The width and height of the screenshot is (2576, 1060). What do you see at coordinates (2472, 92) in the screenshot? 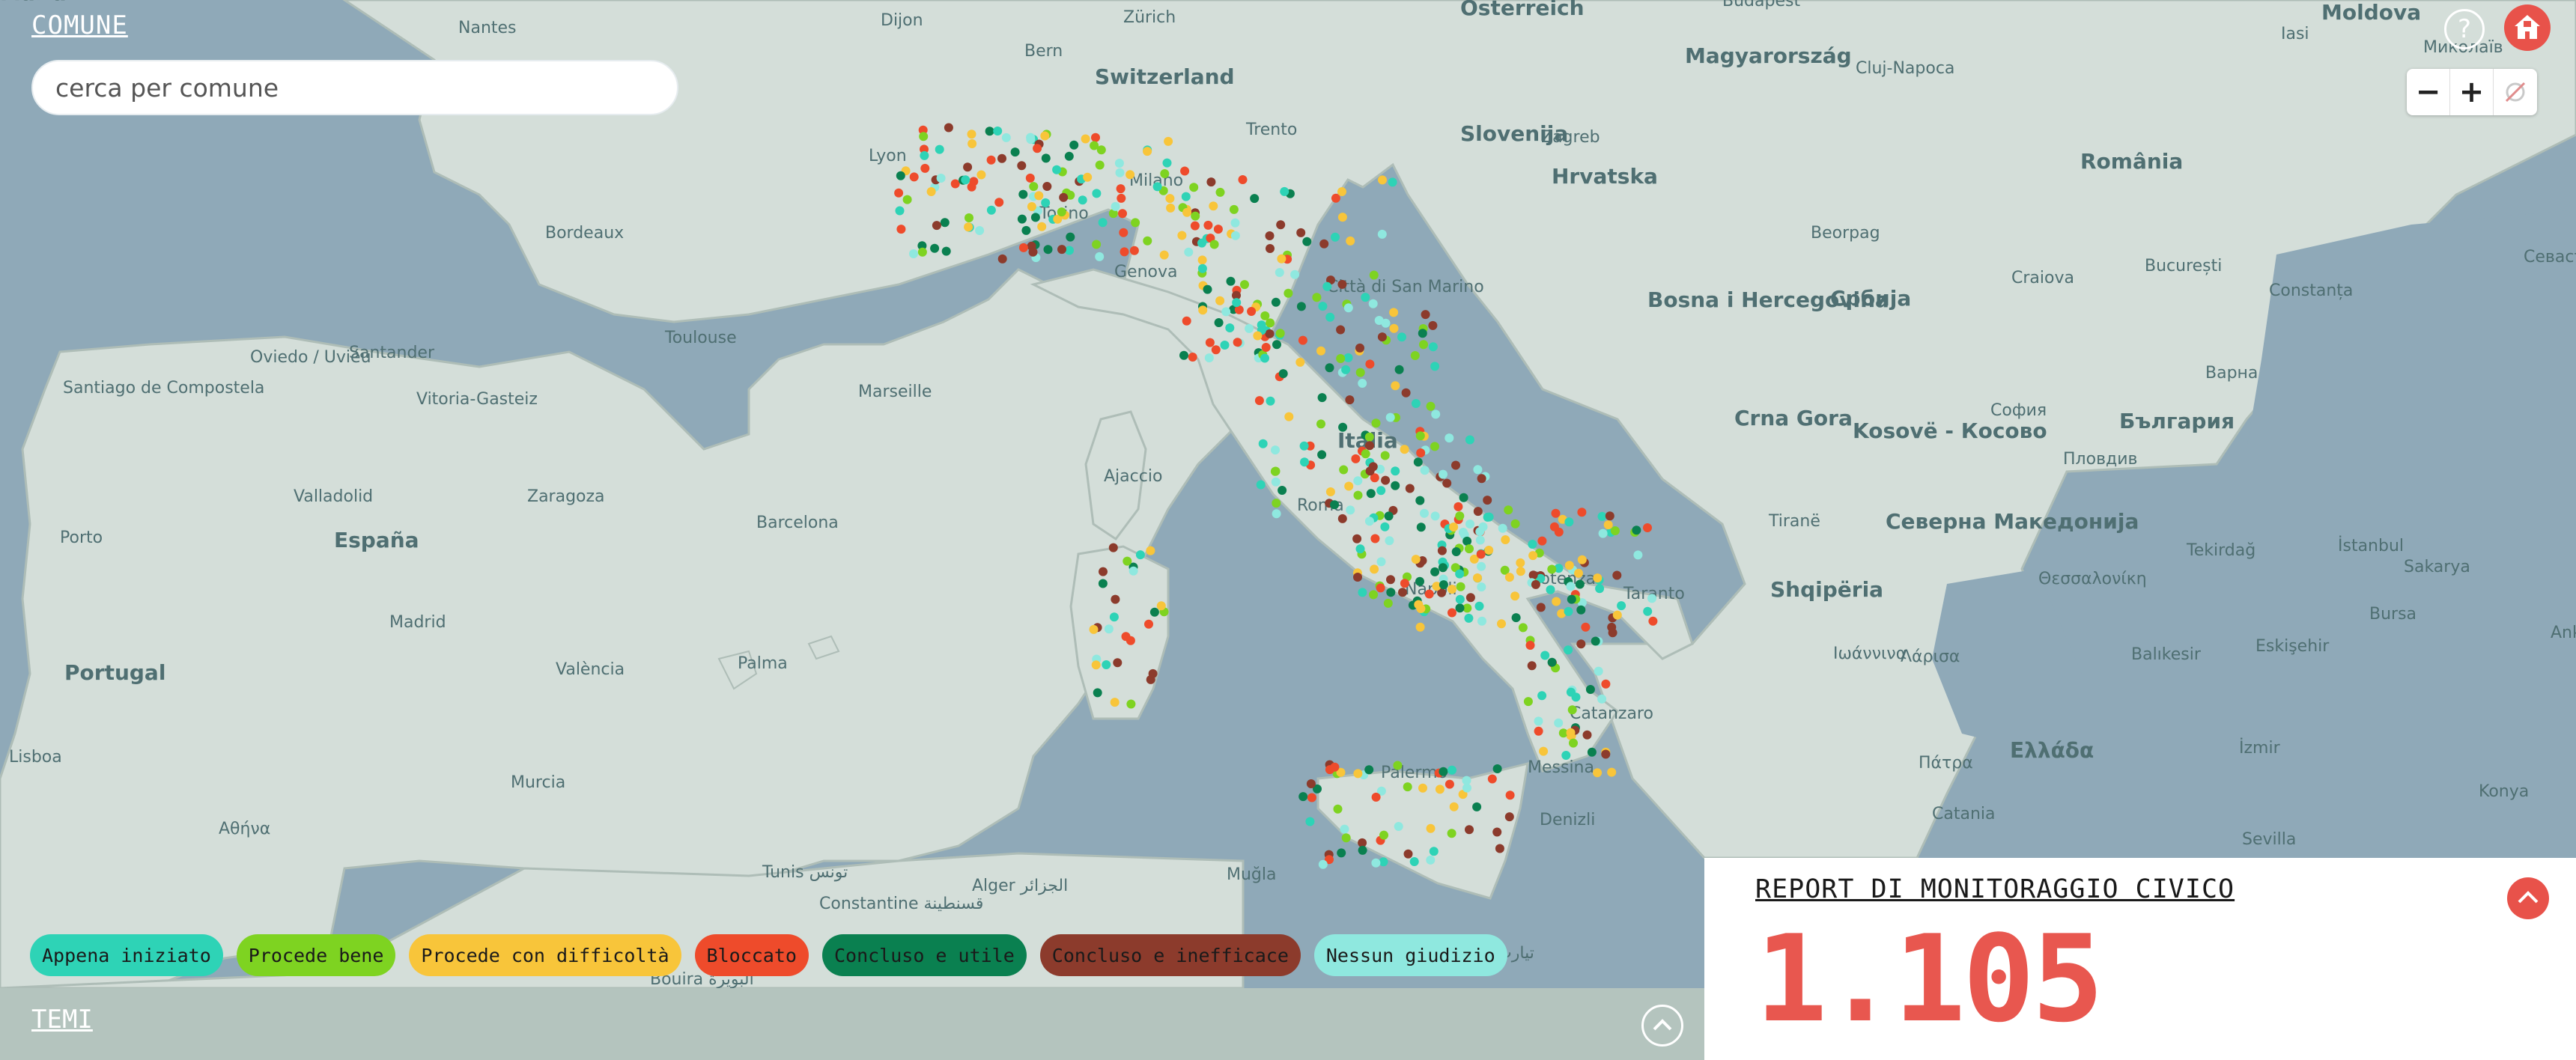
I see `zoom-in-button: +` at bounding box center [2472, 92].